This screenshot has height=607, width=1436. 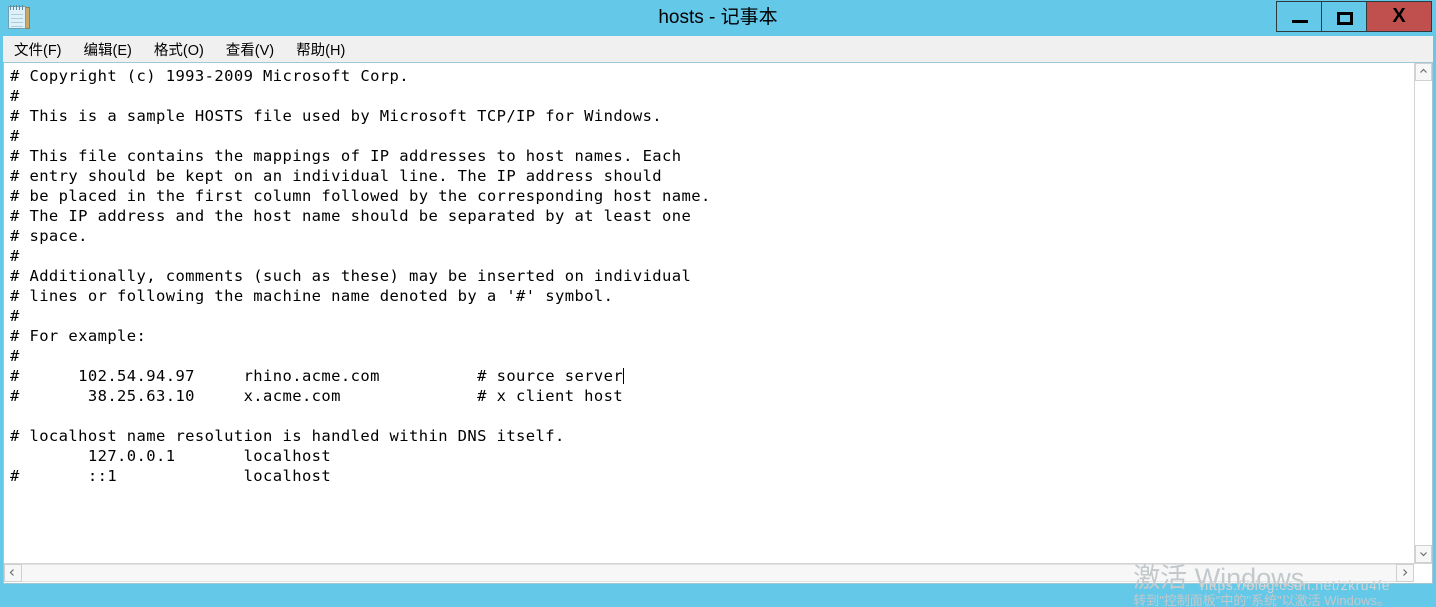 I want to click on menu-item-help: 帮助(H), so click(x=320, y=49).